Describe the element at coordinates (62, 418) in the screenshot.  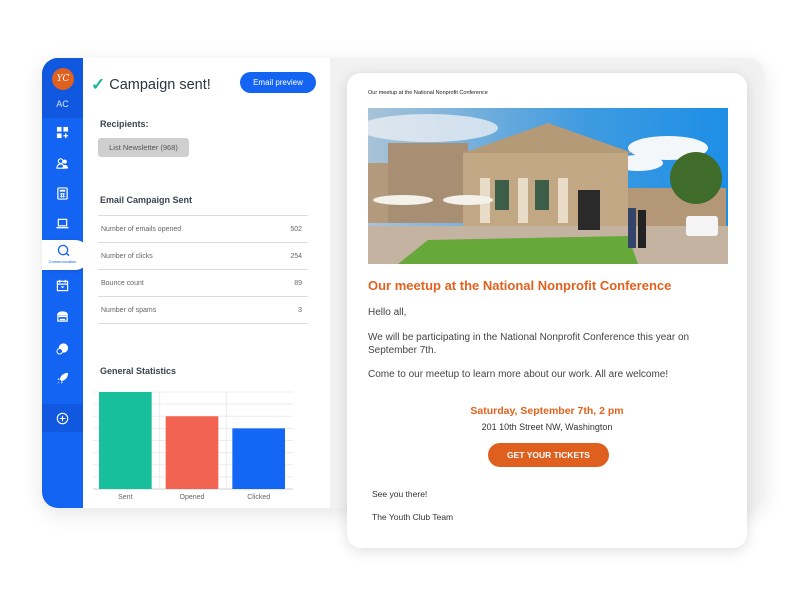
I see `plus-circle-icon` at that location.